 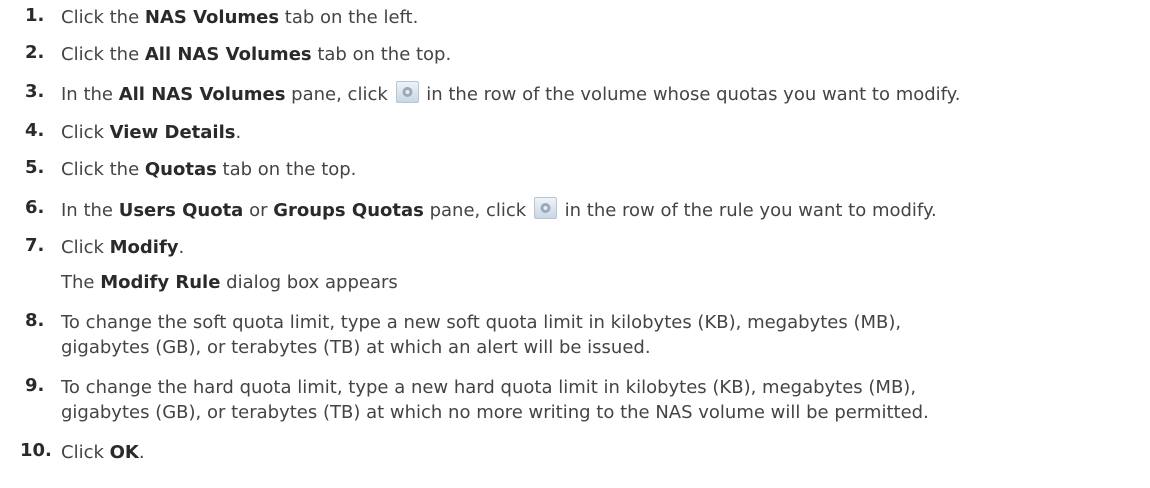 What do you see at coordinates (35, 91) in the screenshot?
I see `step-number: 3.` at bounding box center [35, 91].